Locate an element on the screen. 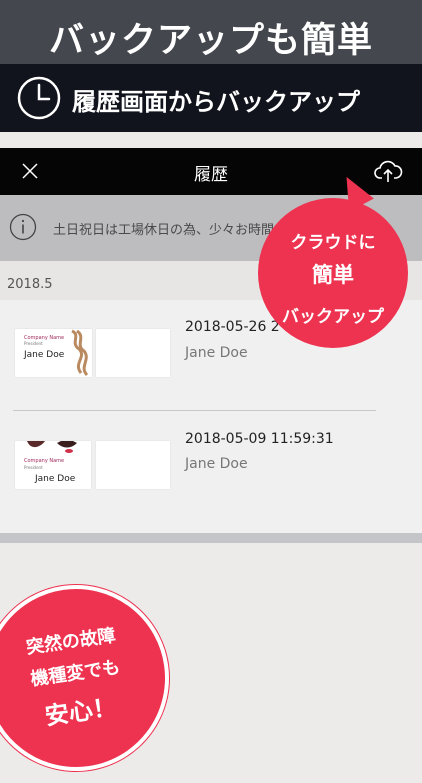  card-company: Company Name is located at coordinates (44, 461).